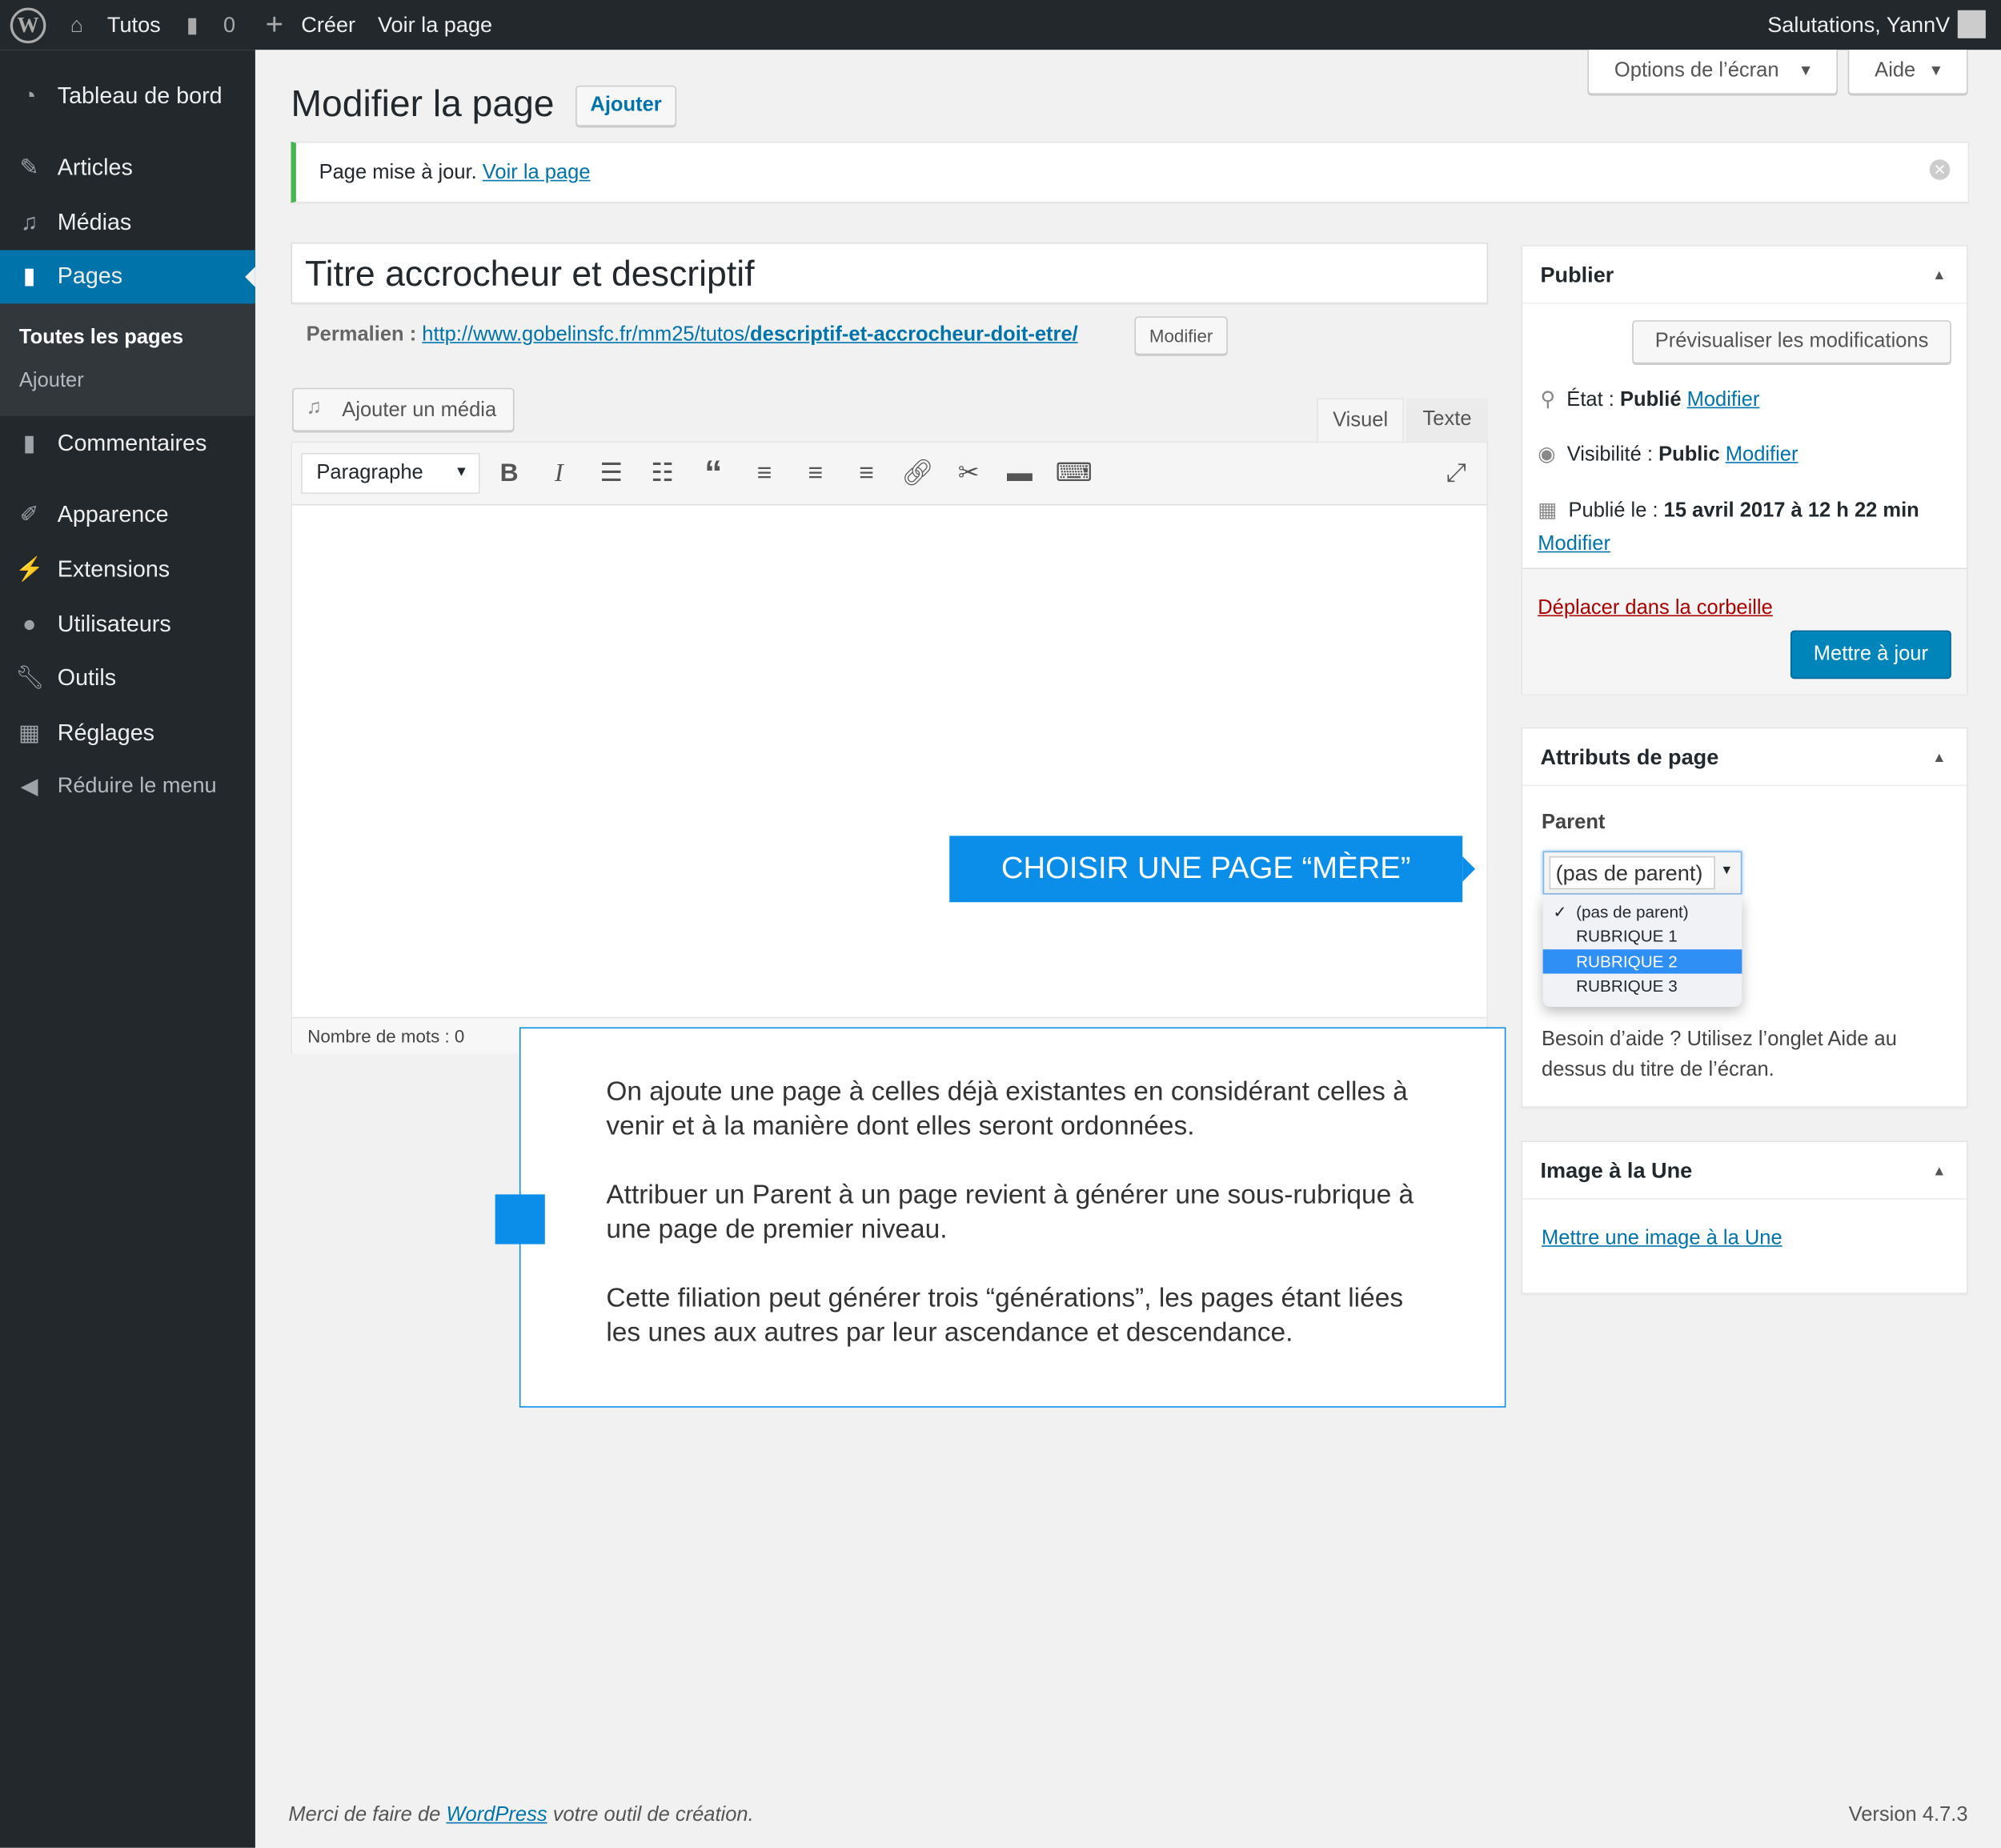  Describe the element at coordinates (1723, 400) in the screenshot. I see `edit-state-link: Modifier` at that location.